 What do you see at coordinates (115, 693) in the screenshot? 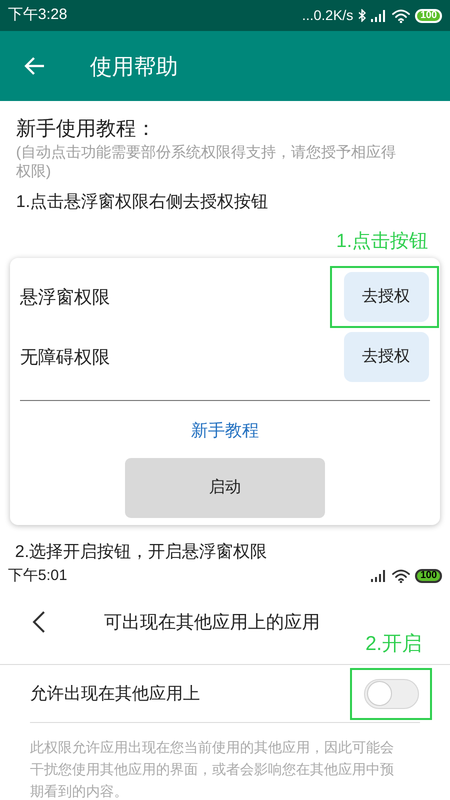
I see `setting-label: 允许出现在其他应用上` at bounding box center [115, 693].